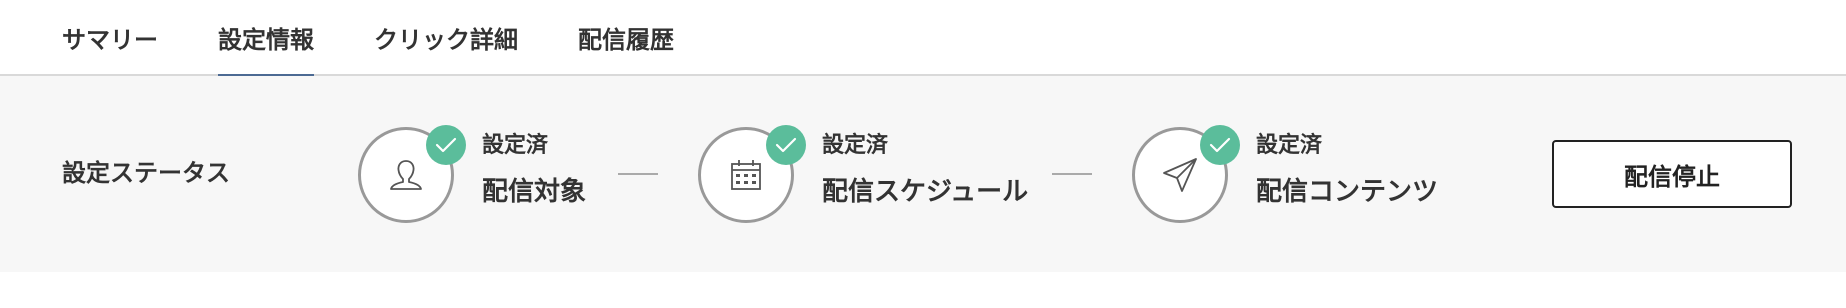  What do you see at coordinates (626, 50) in the screenshot?
I see `tab-delivery-history: 配信履歴` at bounding box center [626, 50].